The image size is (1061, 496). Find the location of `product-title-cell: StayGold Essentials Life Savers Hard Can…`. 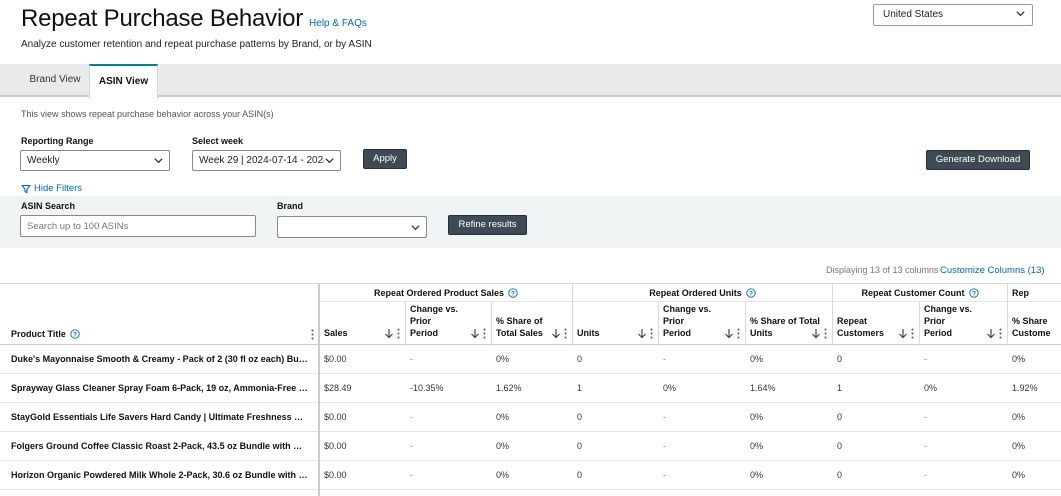

product-title-cell: StayGold Essentials Life Savers Hard Can… is located at coordinates (159, 417).